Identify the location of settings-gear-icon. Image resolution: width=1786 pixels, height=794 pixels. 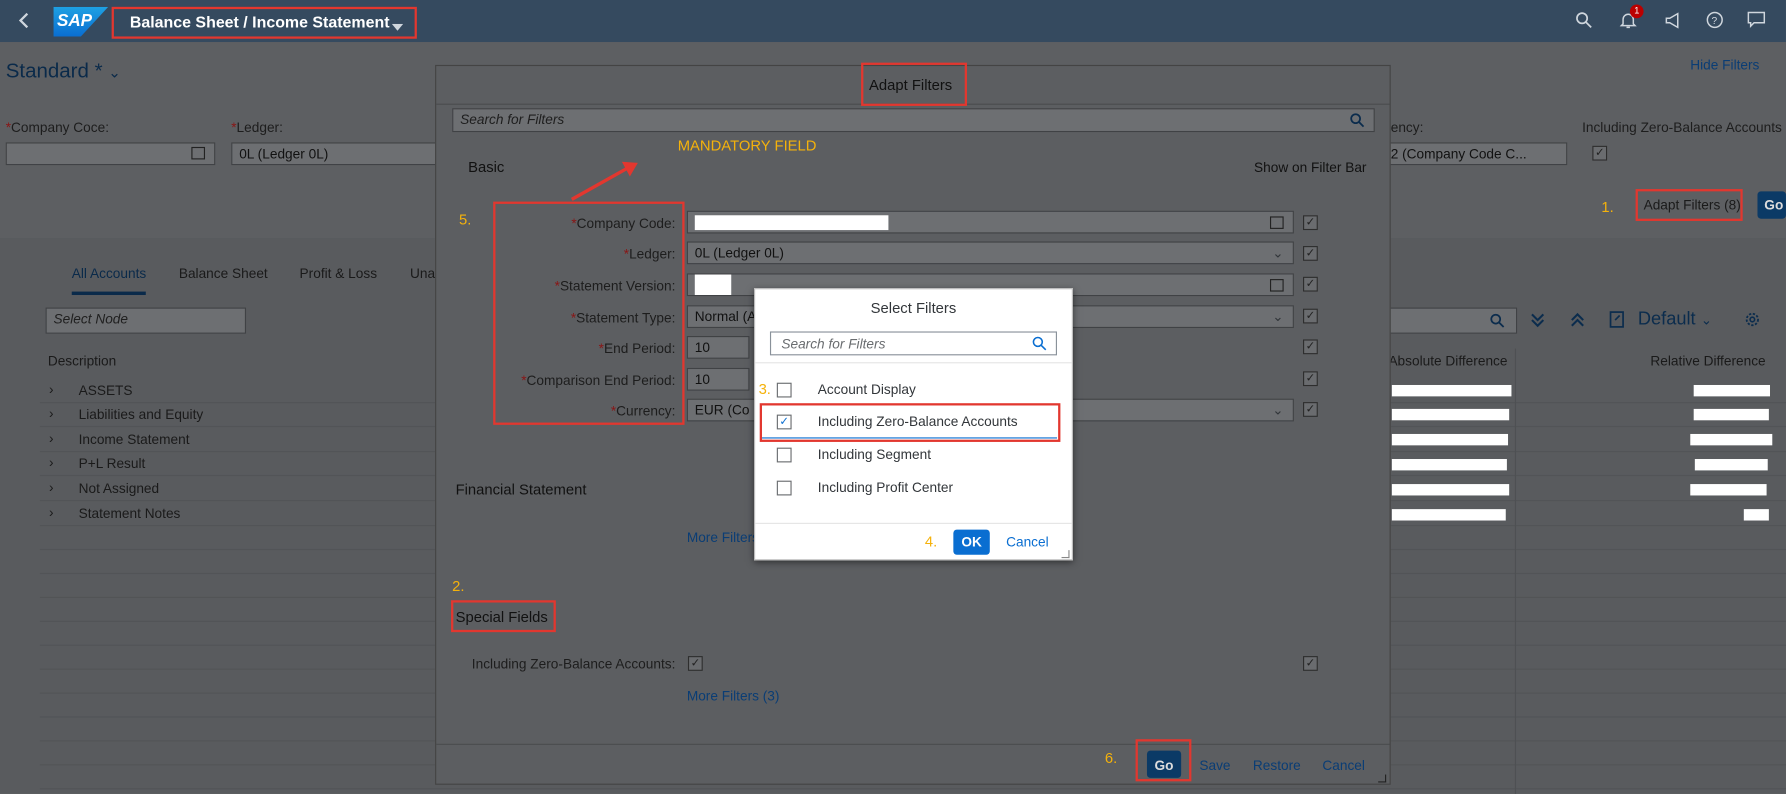
(1752, 322).